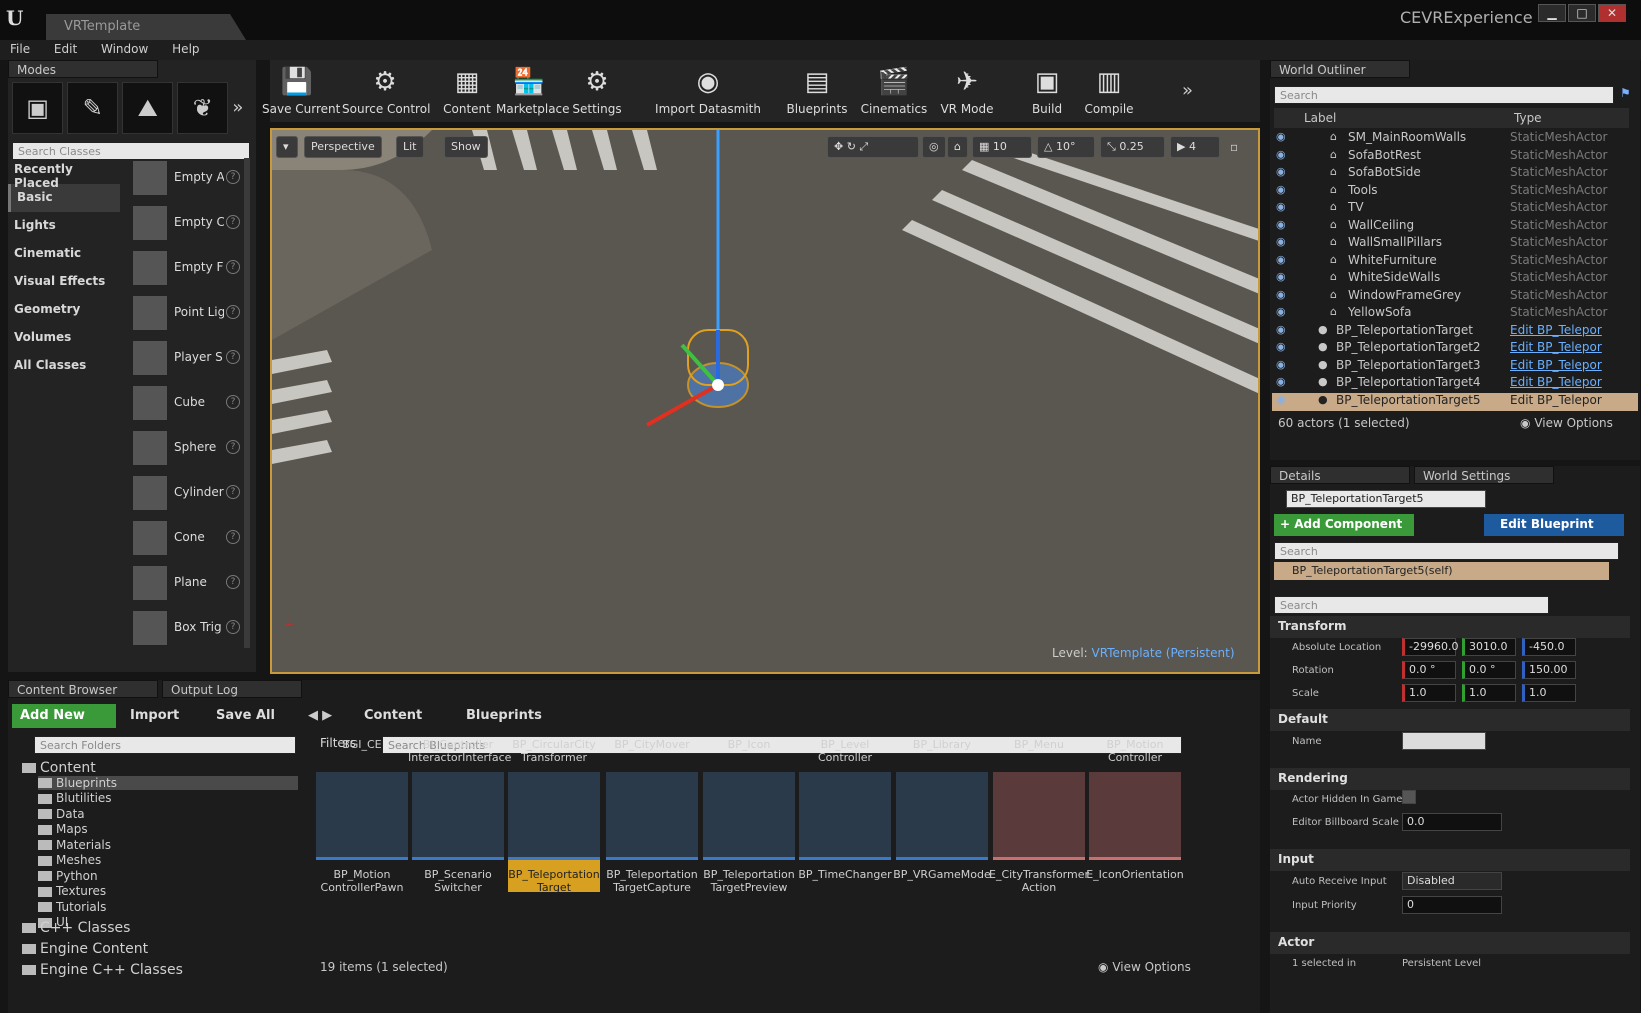 The height and width of the screenshot is (1013, 1641). Describe the element at coordinates (187, 268) in the screenshot. I see `place-item: Empty F?` at that location.